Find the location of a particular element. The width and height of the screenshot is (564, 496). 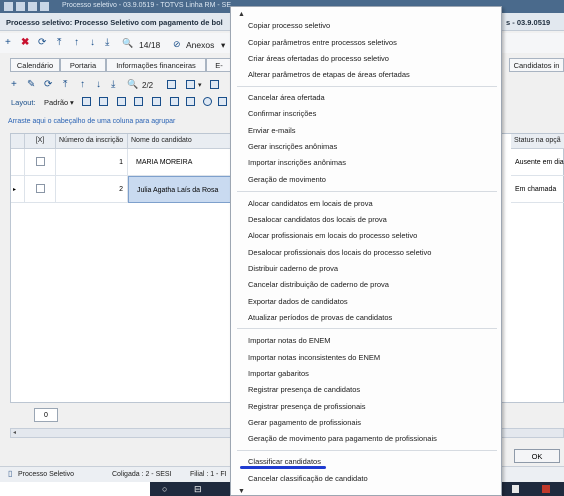

row-indicator is located at coordinates (18, 162).